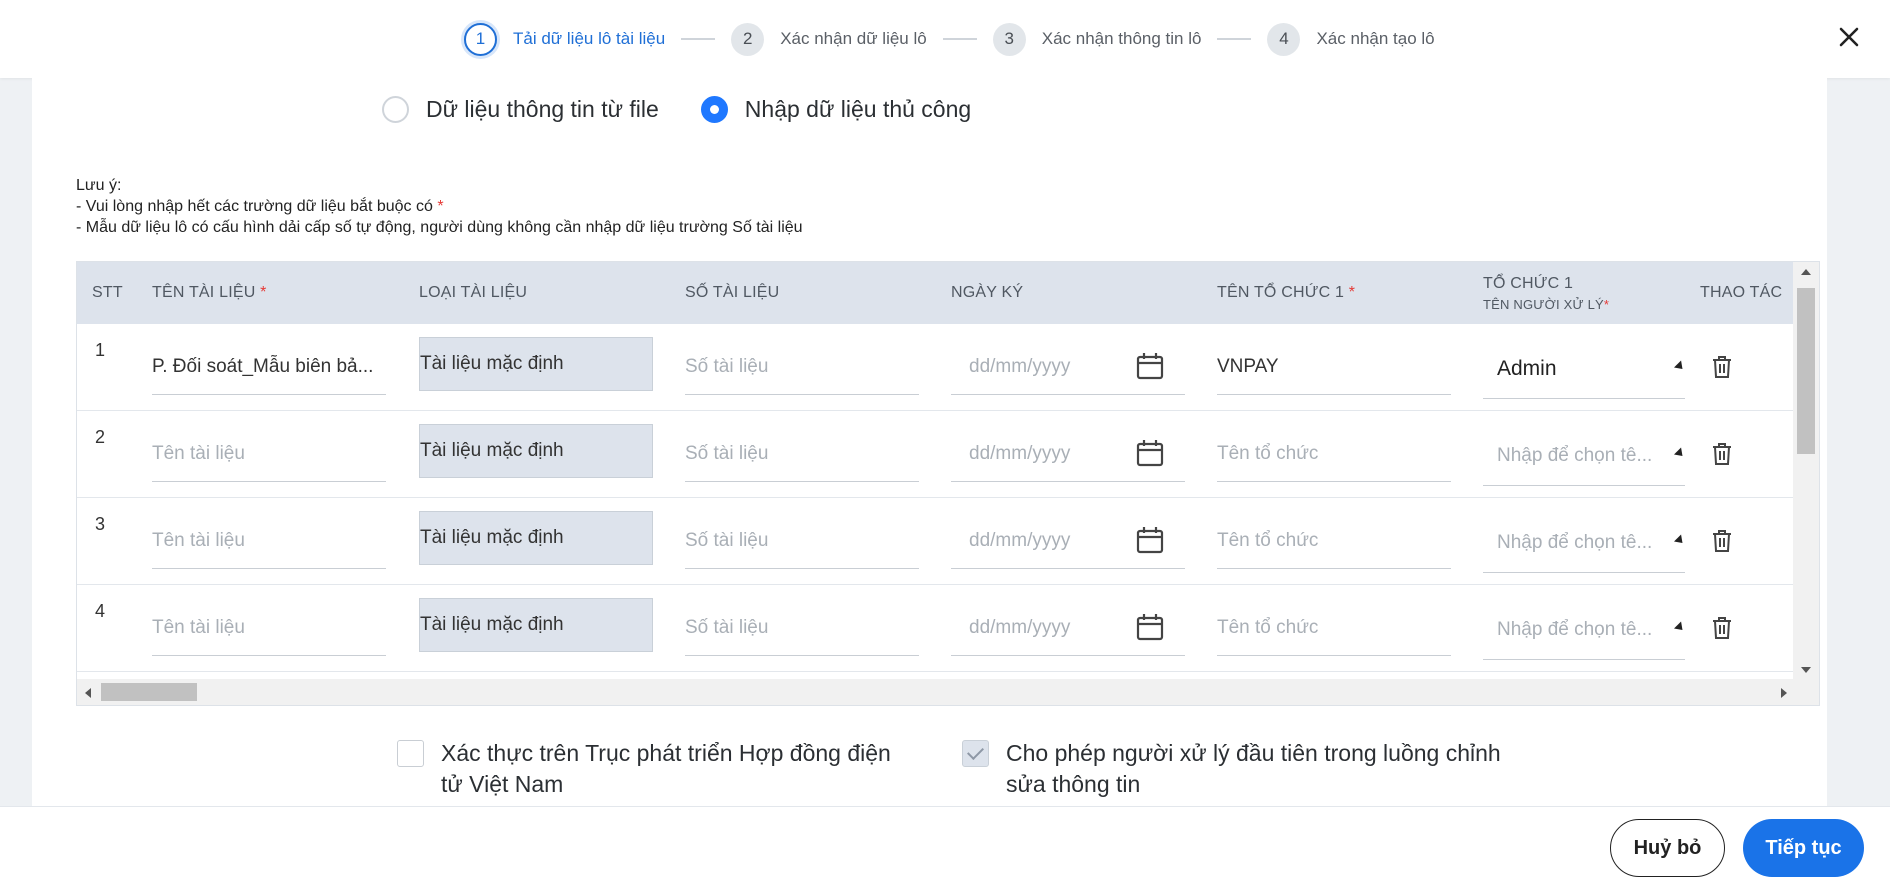 The image size is (1890, 885). I want to click on step-3-label: Xác nhận thông tin lô, so click(1121, 38).